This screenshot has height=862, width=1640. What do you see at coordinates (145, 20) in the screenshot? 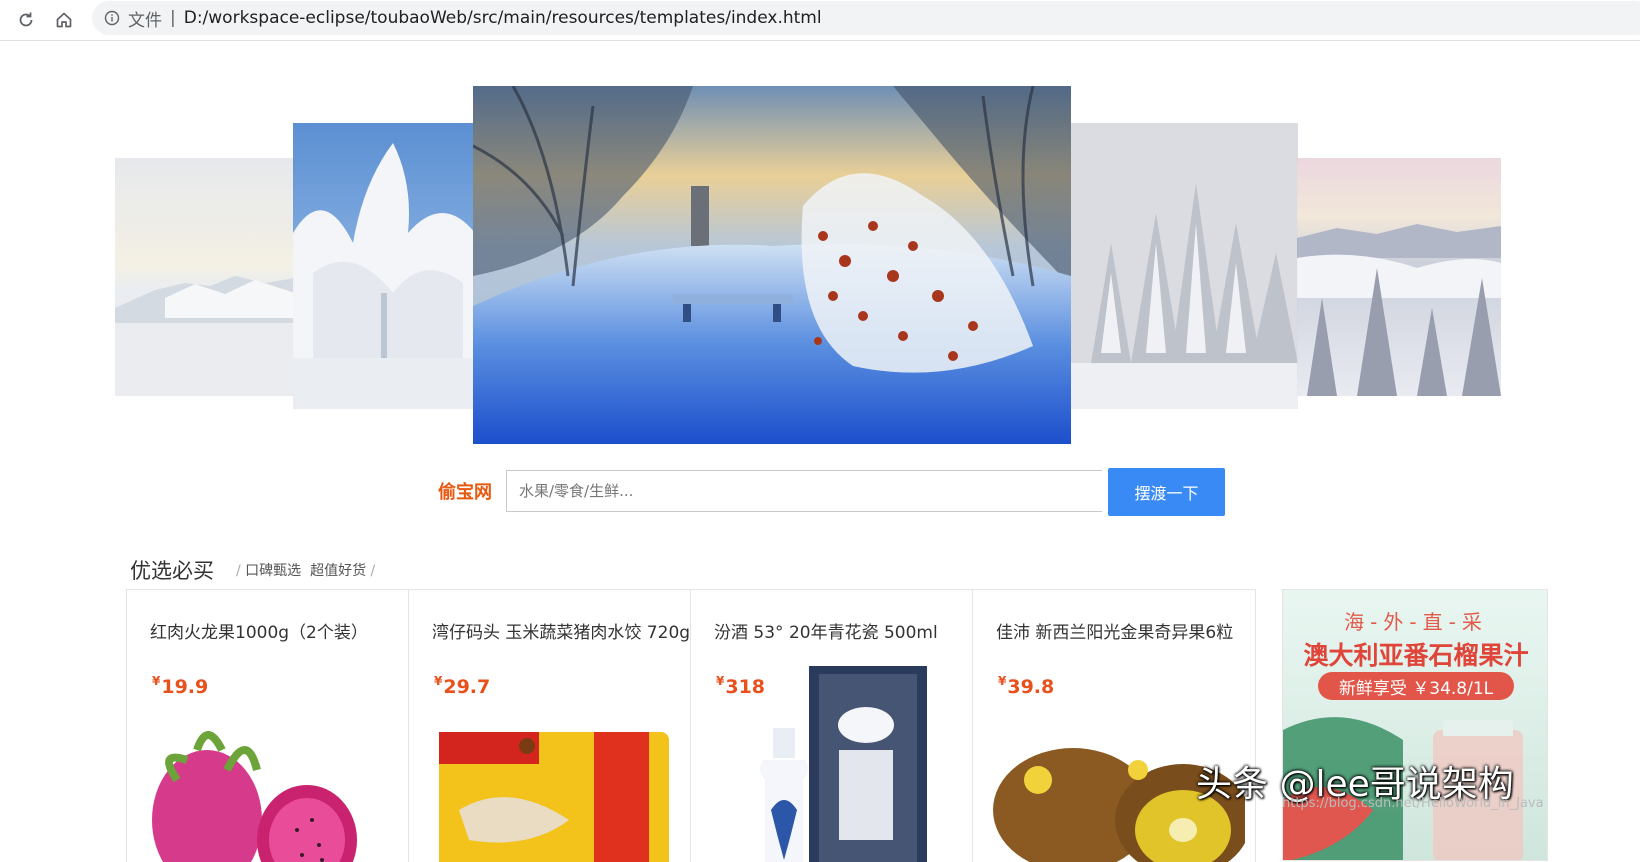
I see `scheme-label: 文件` at bounding box center [145, 20].